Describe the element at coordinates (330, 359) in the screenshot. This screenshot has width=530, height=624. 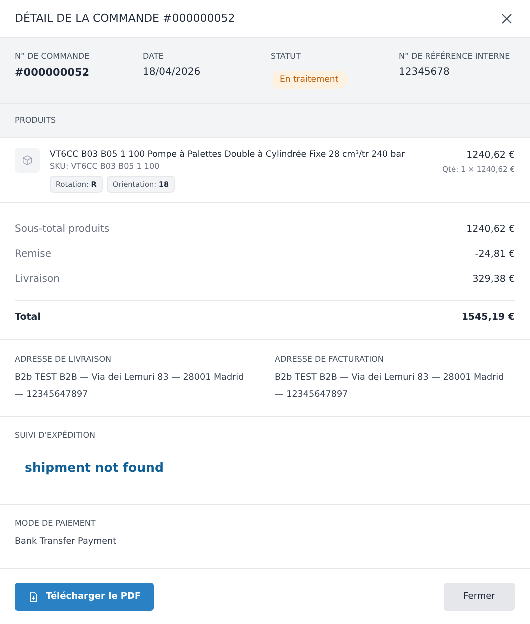
I see `section-heading: ADRESSE DE FACTURATION` at that location.